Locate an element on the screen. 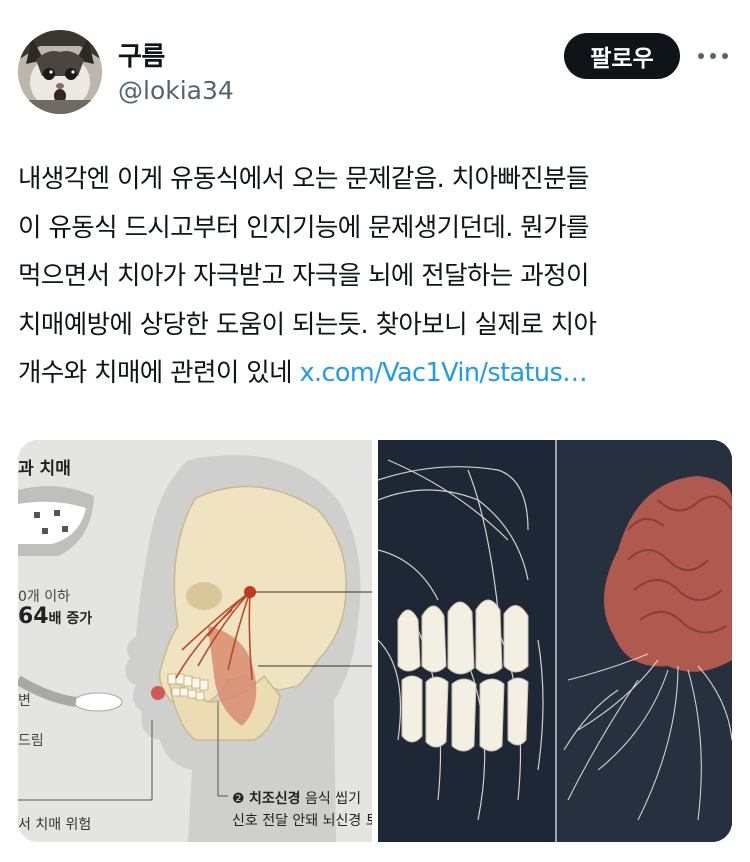  tweet-line: 이 유동식 드시고부터 인지기능에 문제생기던데. 뭔가를 is located at coordinates (303, 227).